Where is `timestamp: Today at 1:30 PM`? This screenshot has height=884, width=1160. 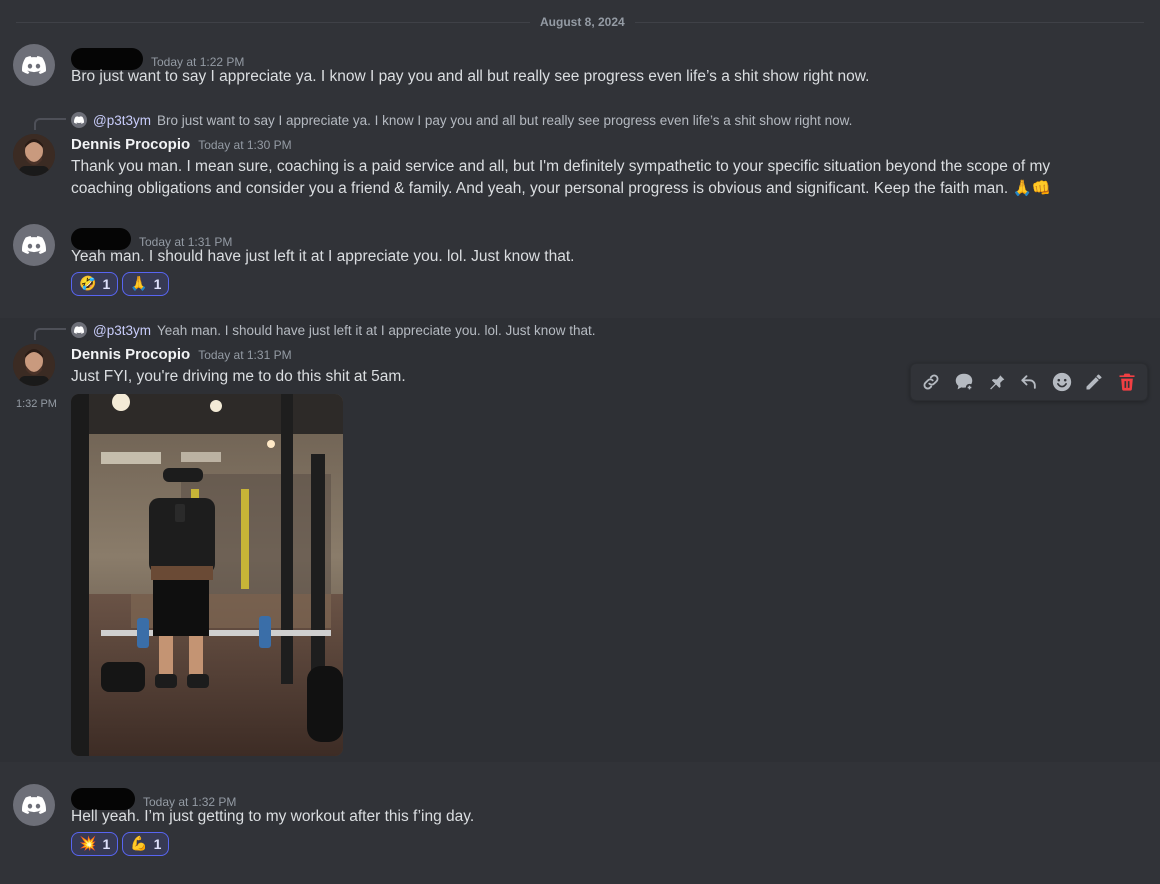
timestamp: Today at 1:30 PM is located at coordinates (244, 145).